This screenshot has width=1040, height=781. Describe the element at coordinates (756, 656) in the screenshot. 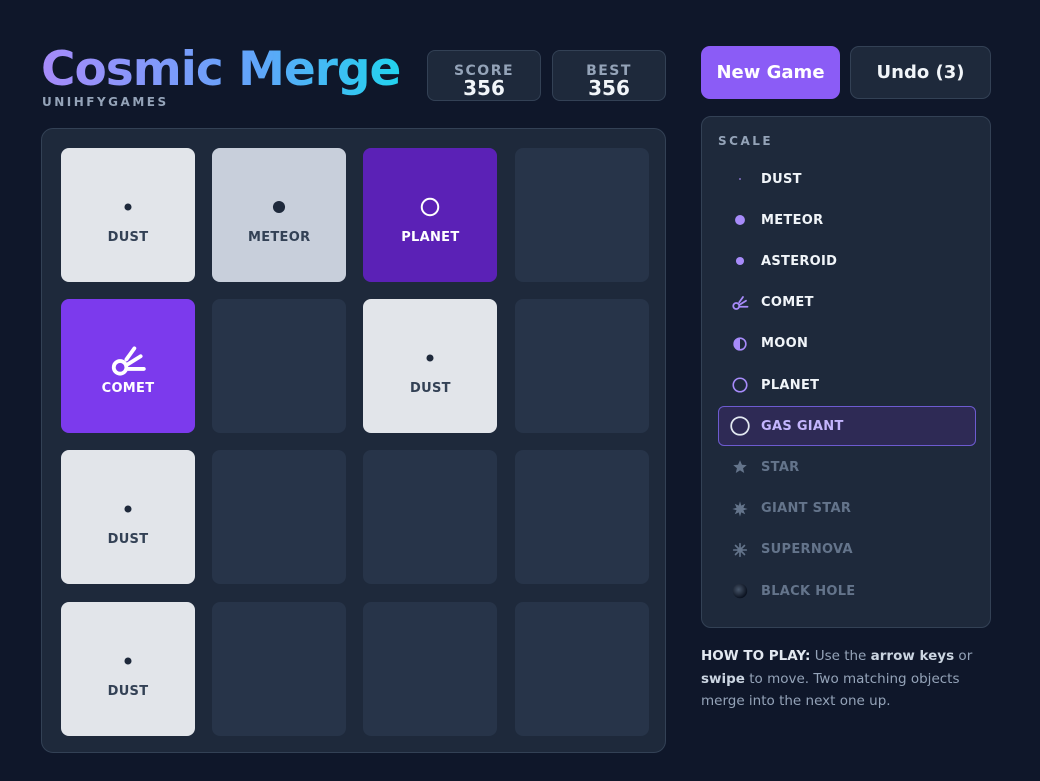

I see `how-to-play-heading: HOW TO PLAY:` at that location.